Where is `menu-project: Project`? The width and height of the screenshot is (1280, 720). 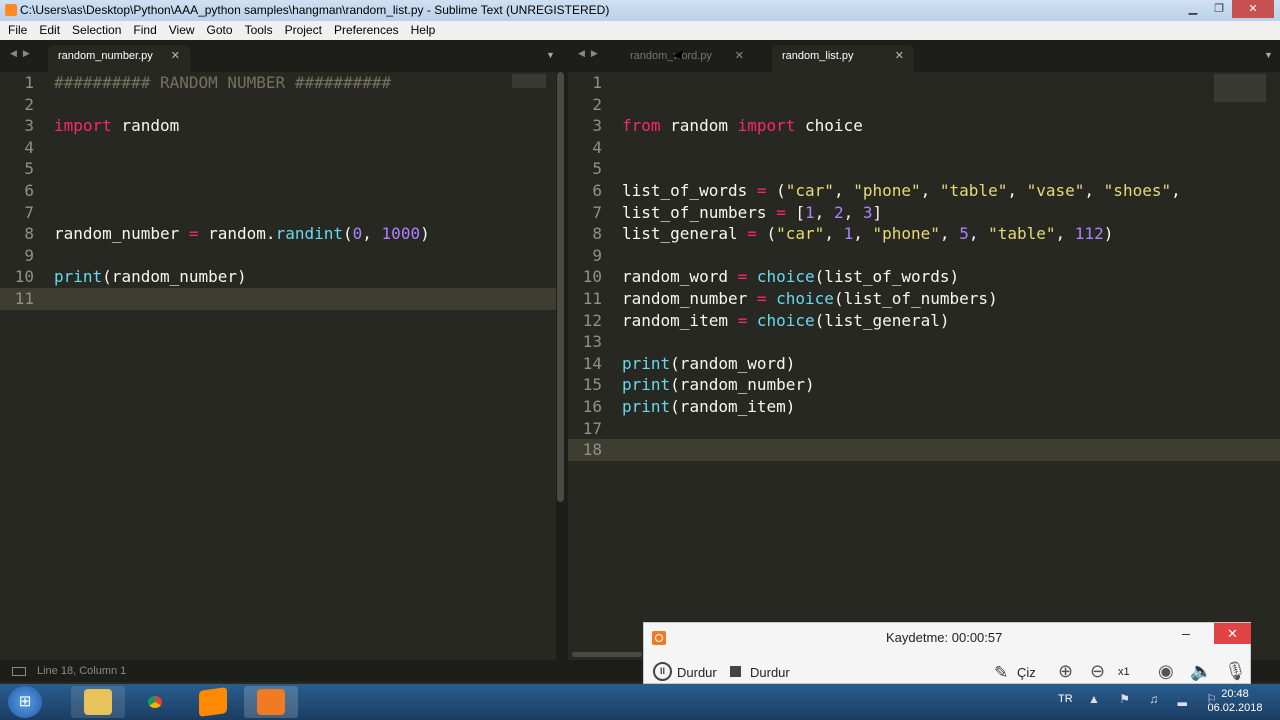
menu-project: Project is located at coordinates (303, 30).